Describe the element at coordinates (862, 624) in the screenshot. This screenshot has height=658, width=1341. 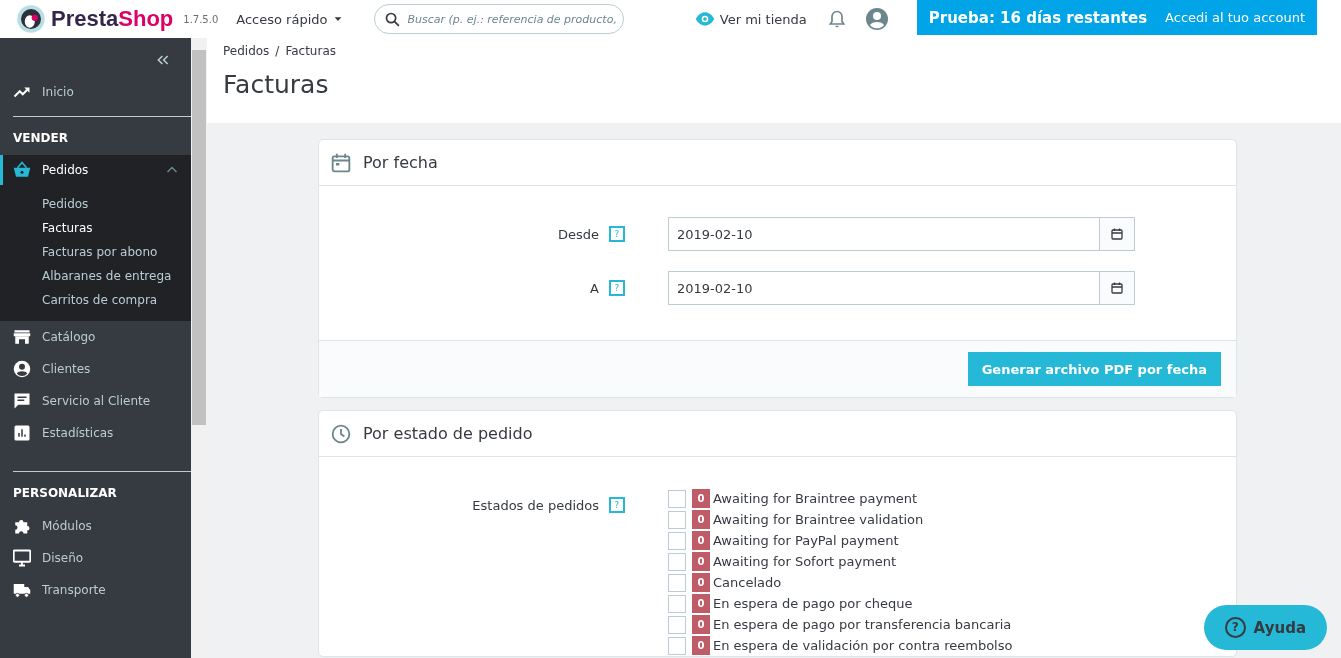
I see `status-label: En espera de pago por transferencia bancaria` at that location.